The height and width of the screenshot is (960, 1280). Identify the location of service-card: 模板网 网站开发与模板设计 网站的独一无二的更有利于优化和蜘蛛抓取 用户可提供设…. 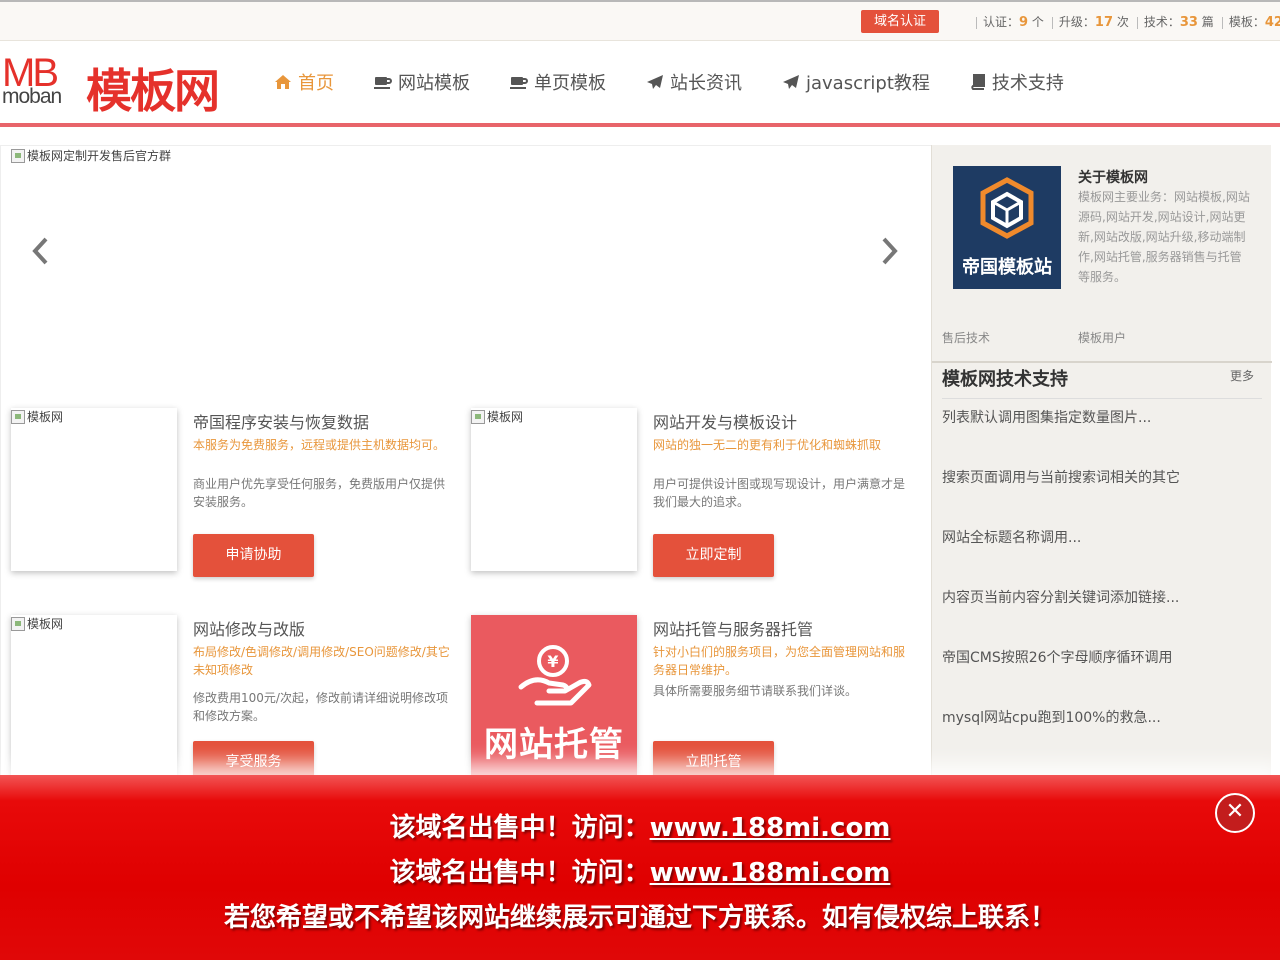
(696, 503).